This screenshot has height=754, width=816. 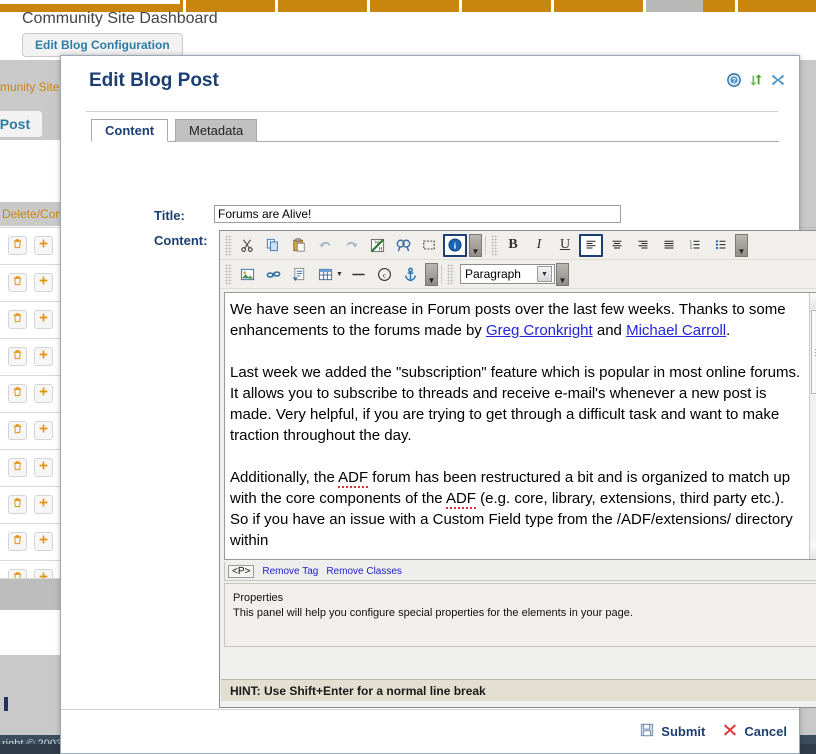 What do you see at coordinates (290, 571) in the screenshot?
I see `remove-tag-link: Remove Tag` at bounding box center [290, 571].